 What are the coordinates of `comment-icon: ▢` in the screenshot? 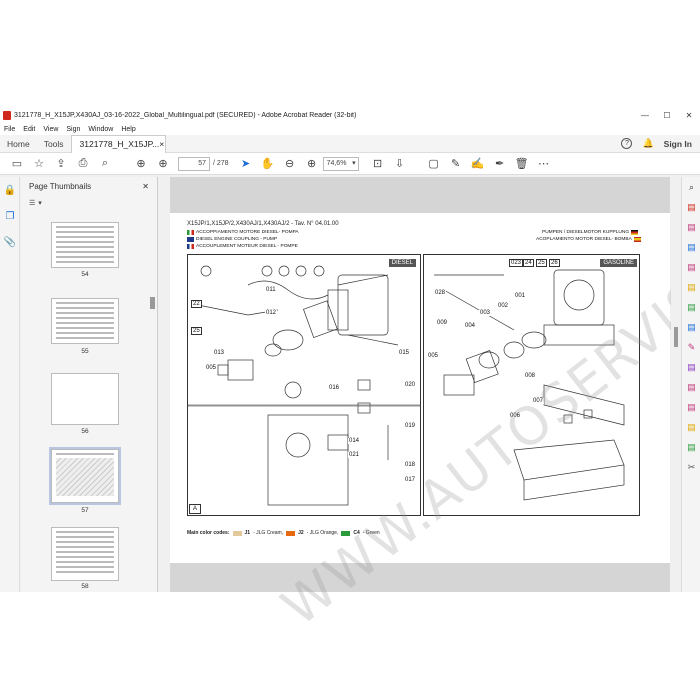 It's located at (434, 164).